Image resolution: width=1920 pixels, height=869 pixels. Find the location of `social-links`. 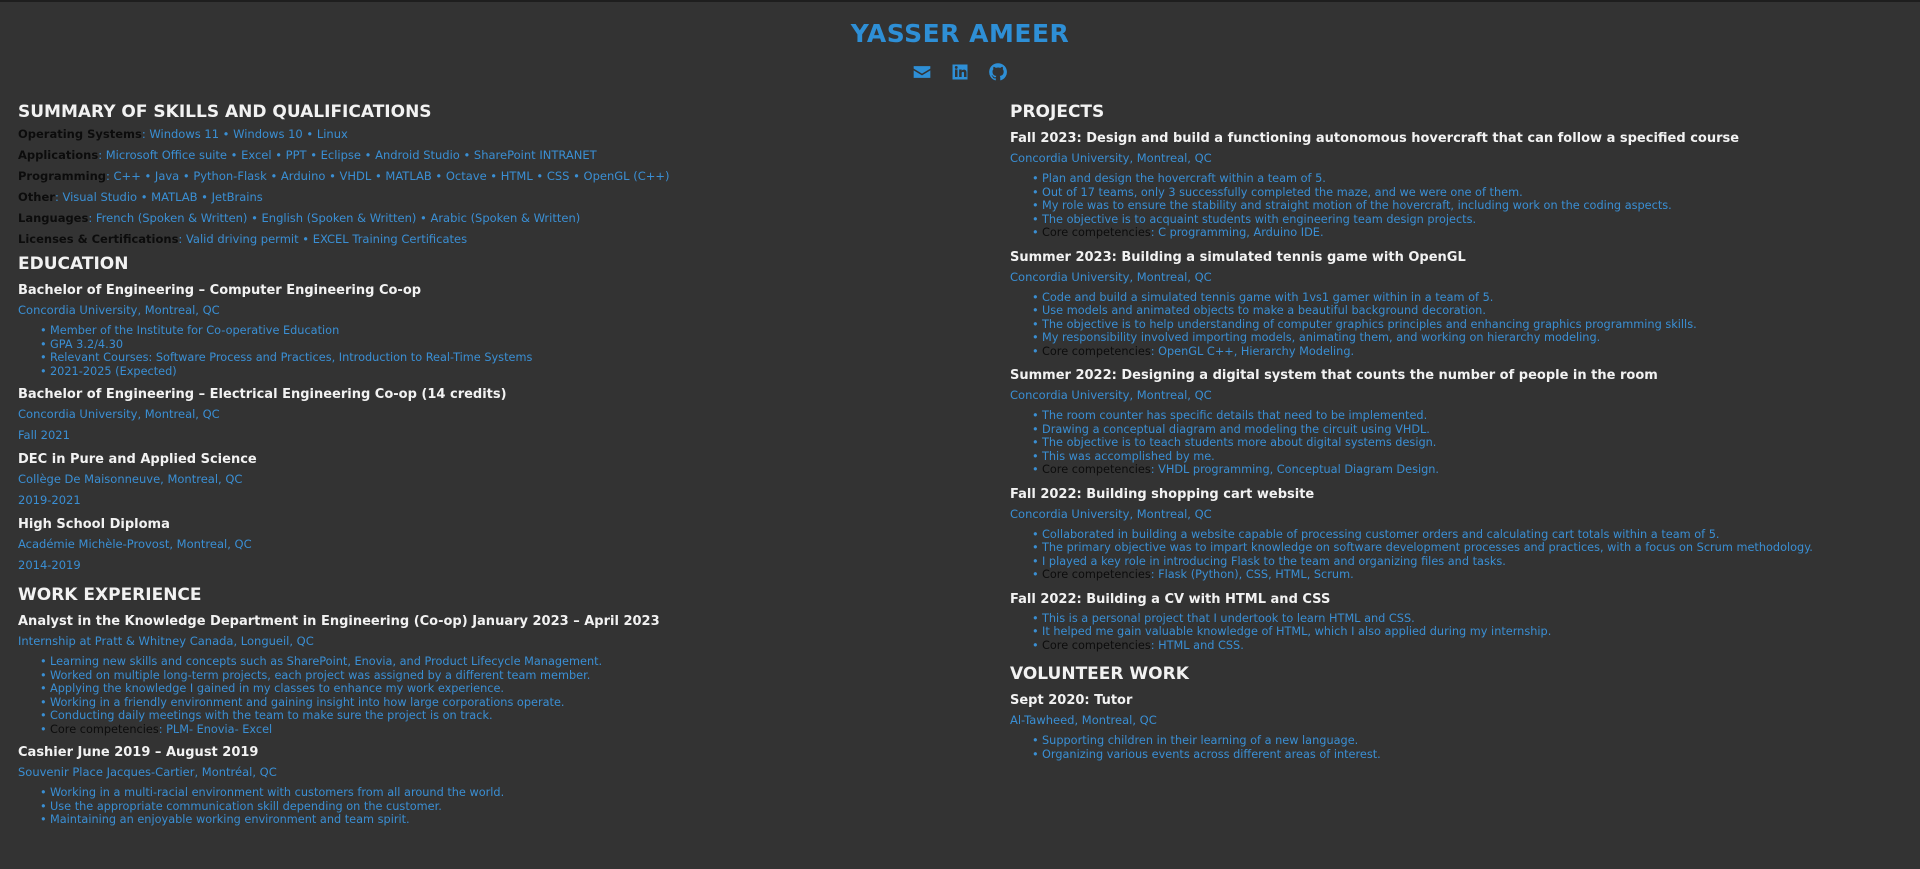

social-links is located at coordinates (960, 72).